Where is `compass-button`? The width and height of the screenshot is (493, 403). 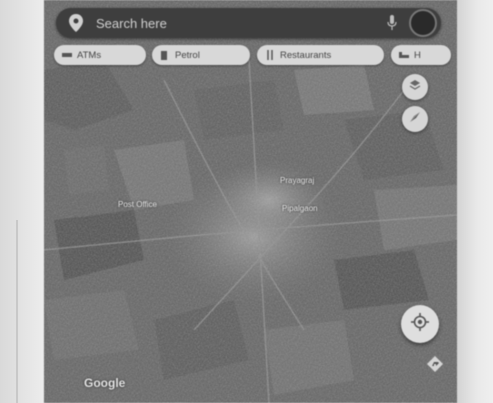 compass-button is located at coordinates (415, 119).